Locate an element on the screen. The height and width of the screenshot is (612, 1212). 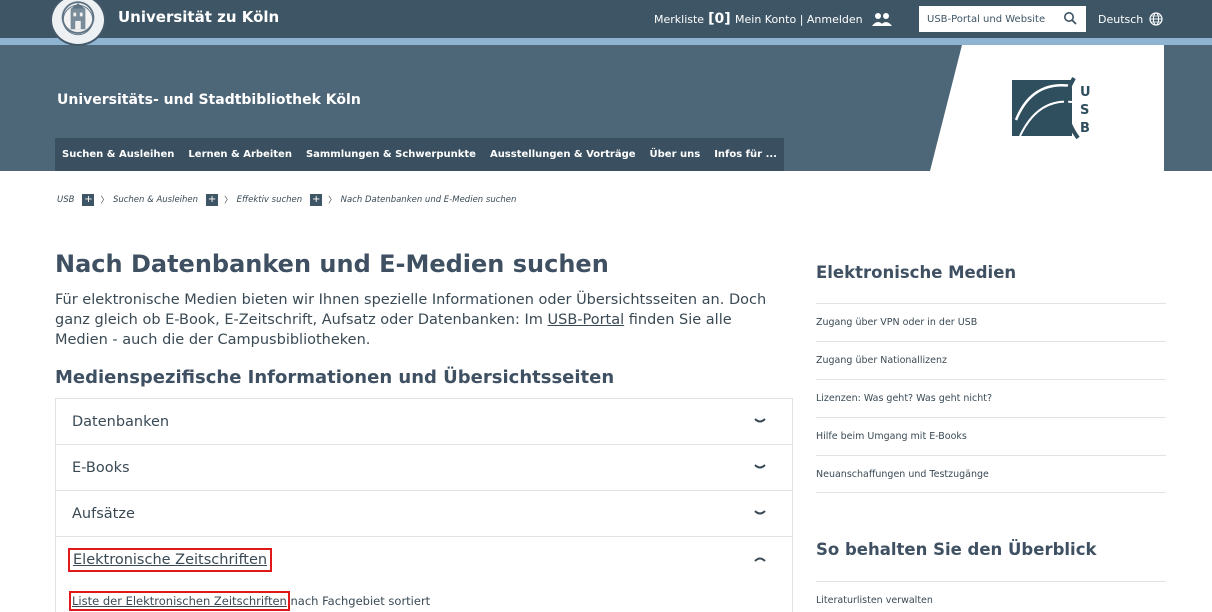
sidebar-item-ebooks-hilfe: Hilfe beim Umgang mit E-Books is located at coordinates (991, 436).